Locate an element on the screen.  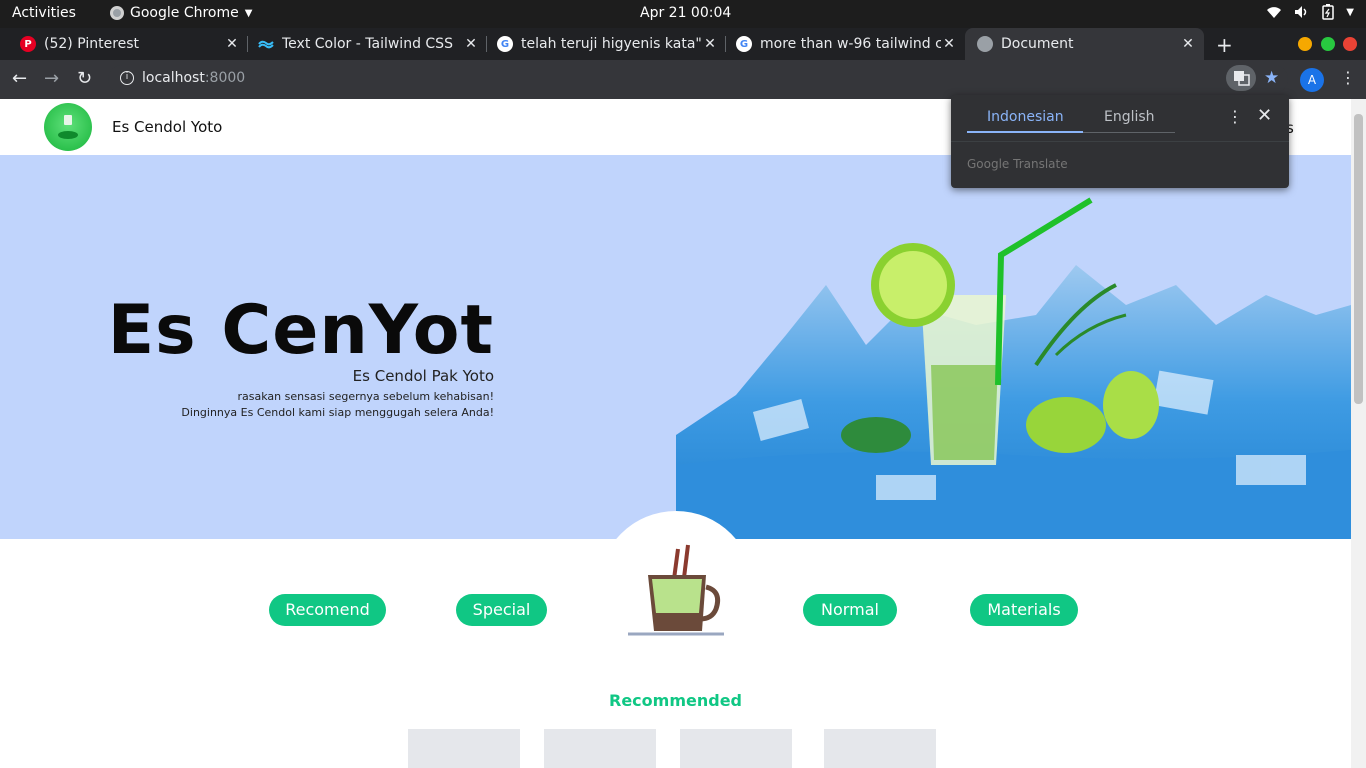
system-tray: ▼ is located at coordinates (1310, 12).